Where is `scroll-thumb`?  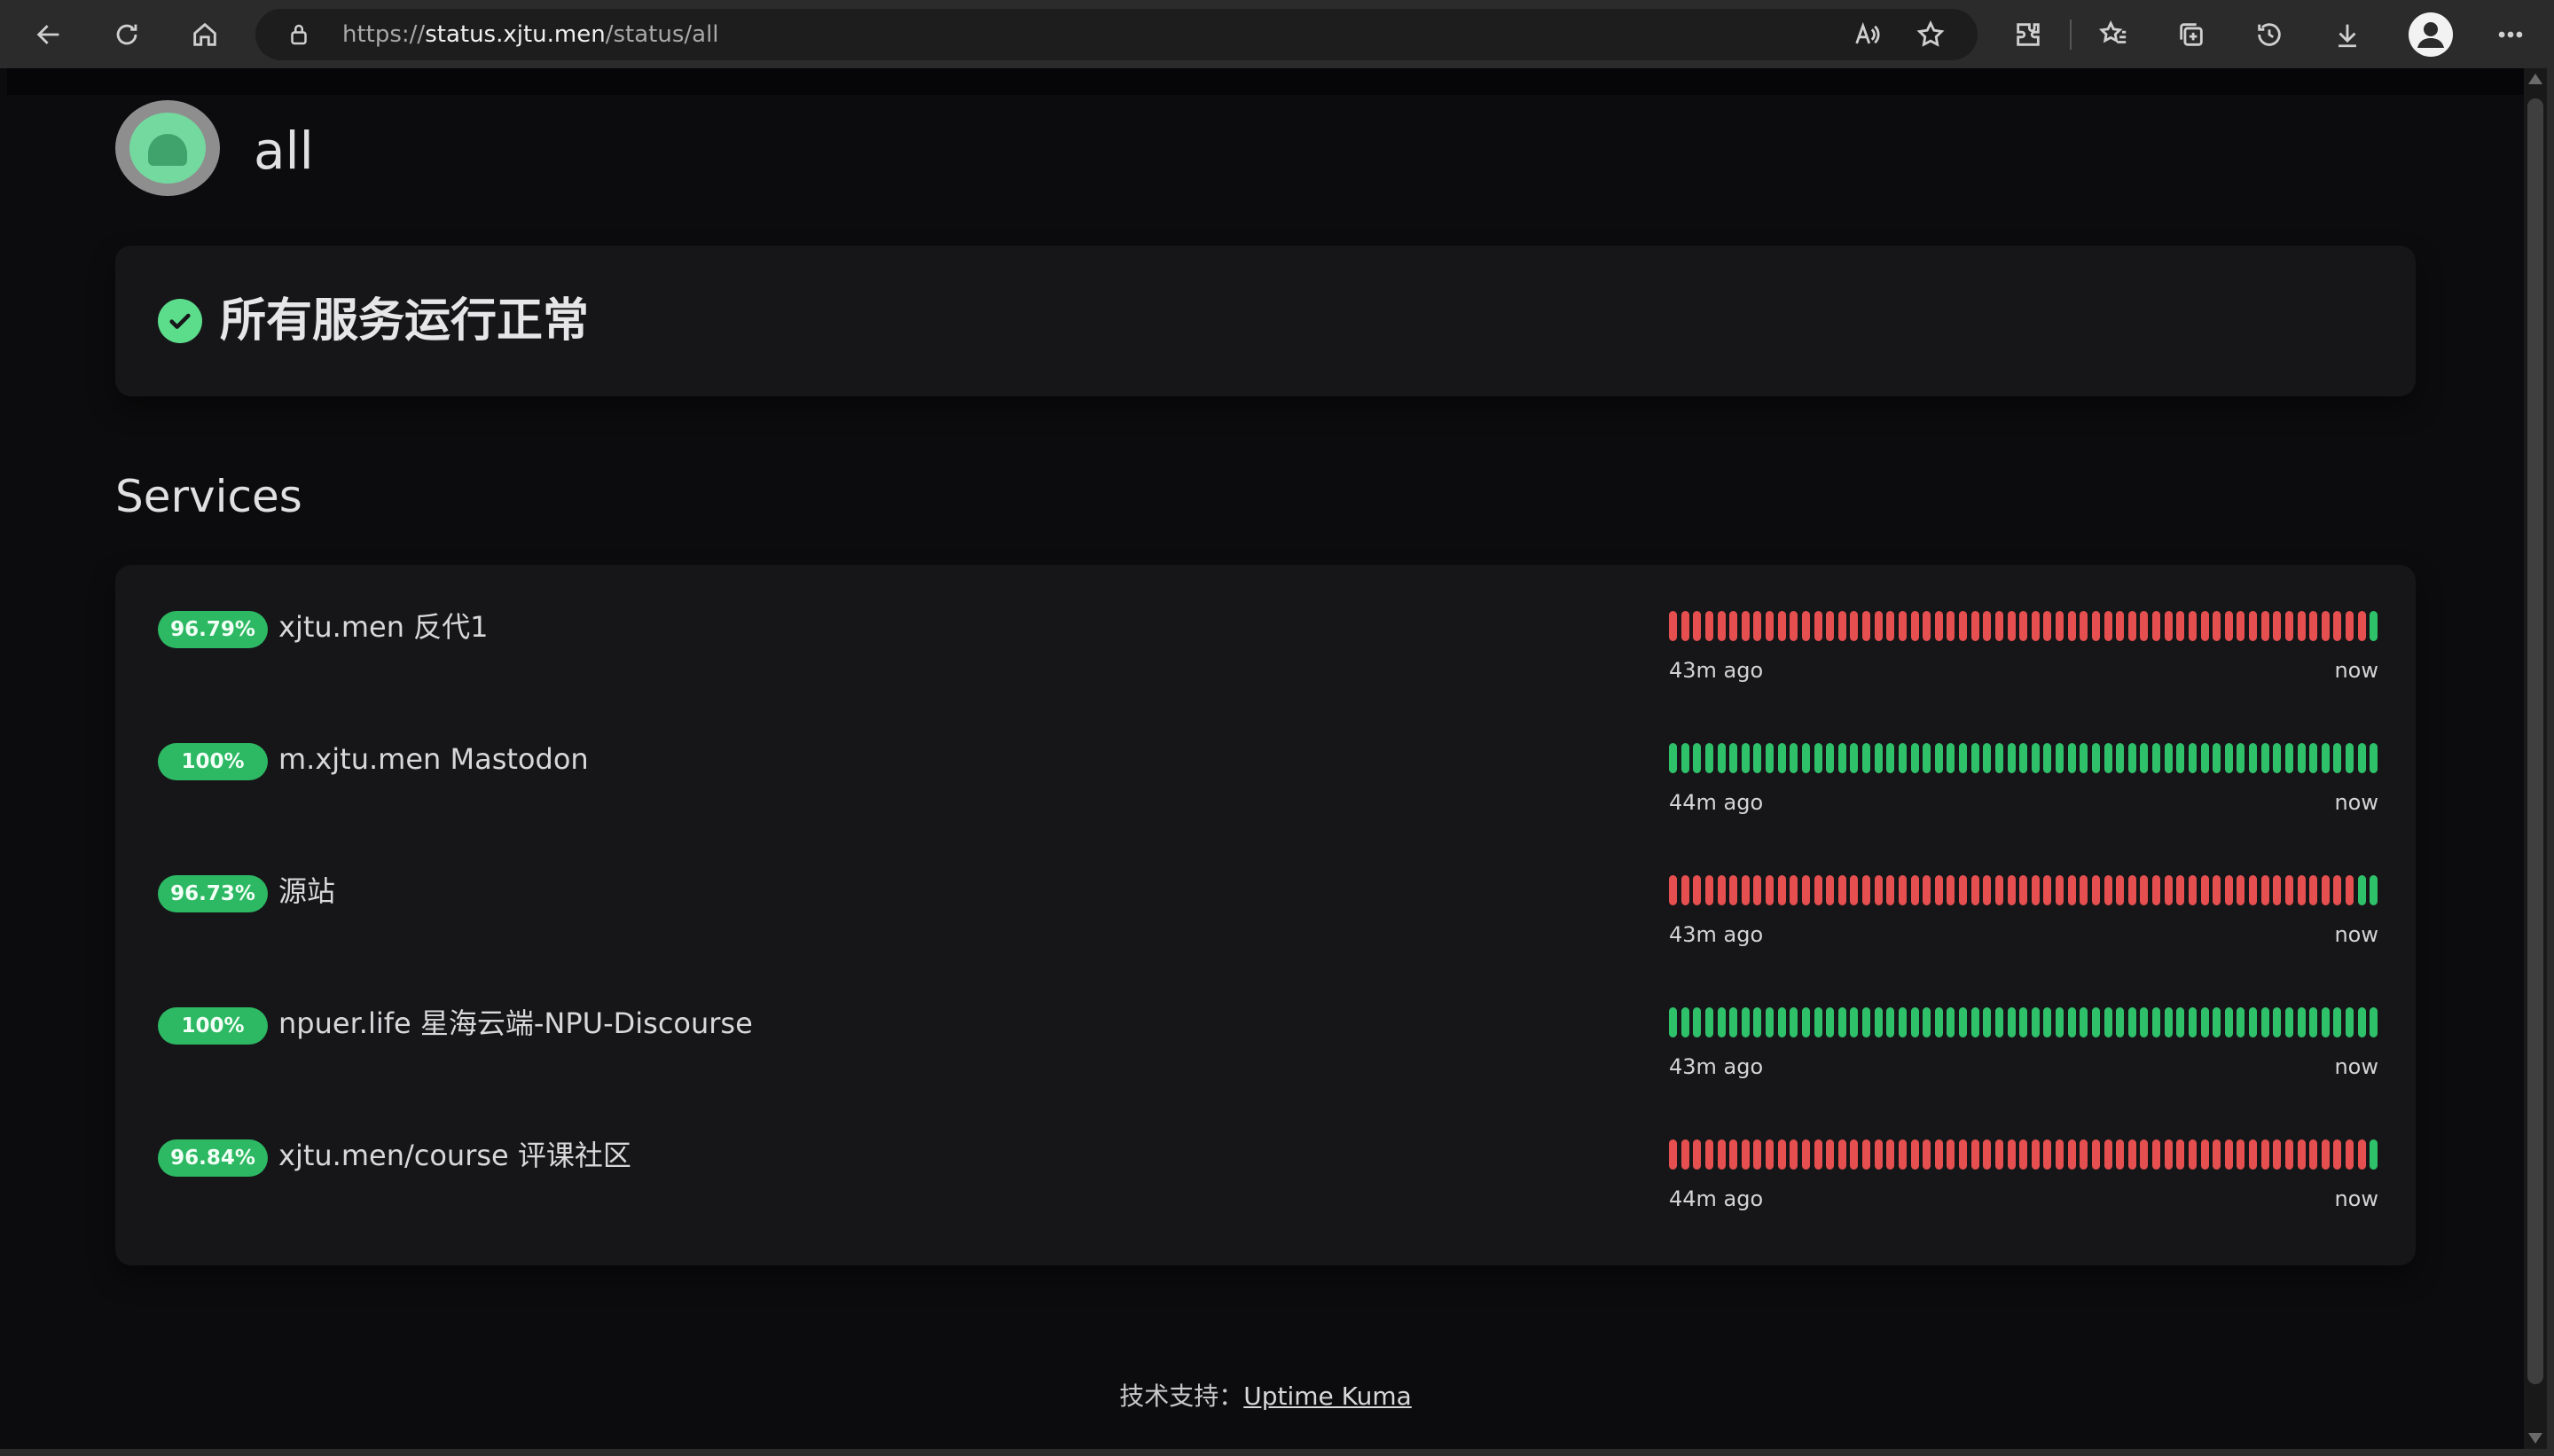 scroll-thumb is located at coordinates (2535, 741).